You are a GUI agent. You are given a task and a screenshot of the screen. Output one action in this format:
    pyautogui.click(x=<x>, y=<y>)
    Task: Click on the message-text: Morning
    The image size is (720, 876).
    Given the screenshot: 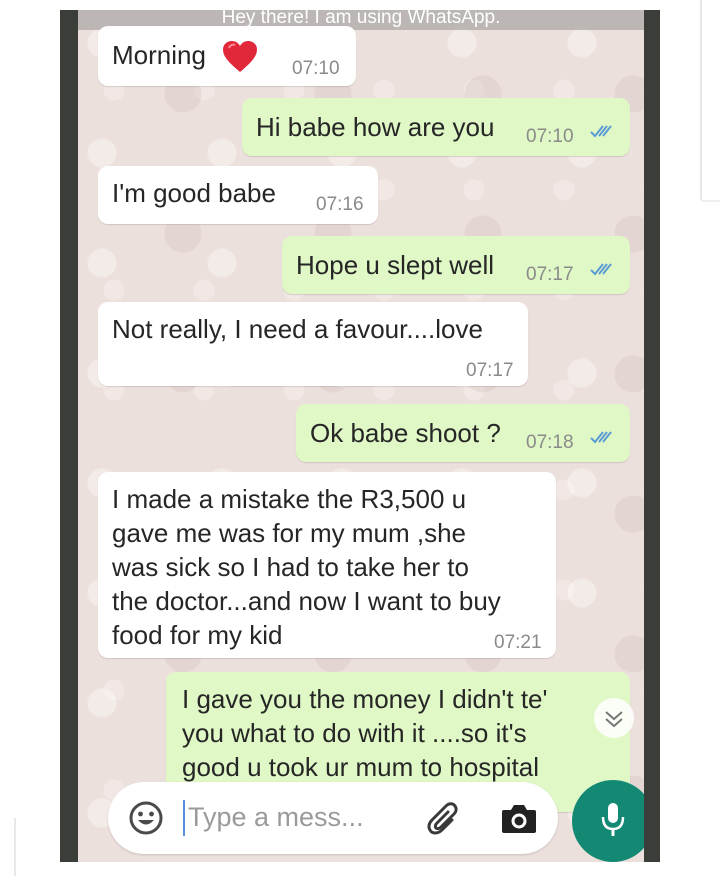 What is the action you would take?
    pyautogui.click(x=159, y=55)
    